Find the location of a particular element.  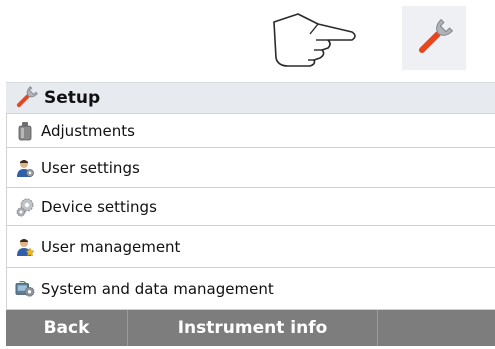

menu-item-adjustments: Adjustments is located at coordinates (251, 131).